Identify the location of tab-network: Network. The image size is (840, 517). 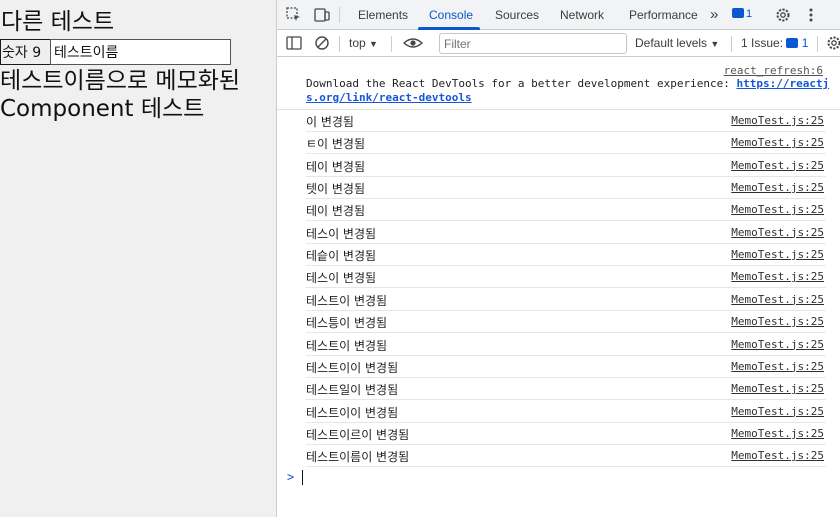
(582, 15).